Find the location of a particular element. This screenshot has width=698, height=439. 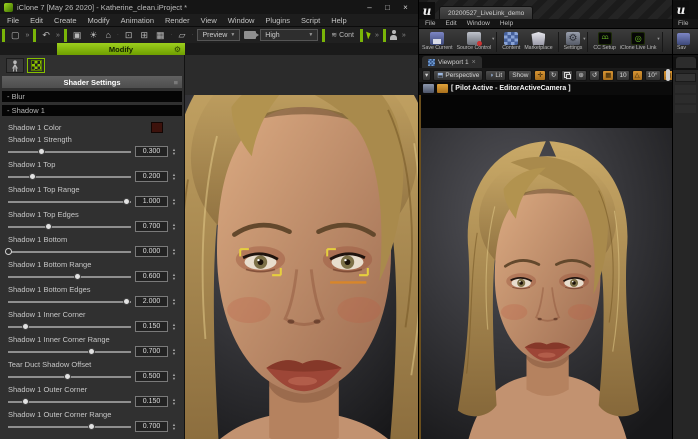

section-blur: - Blur is located at coordinates (92, 96).